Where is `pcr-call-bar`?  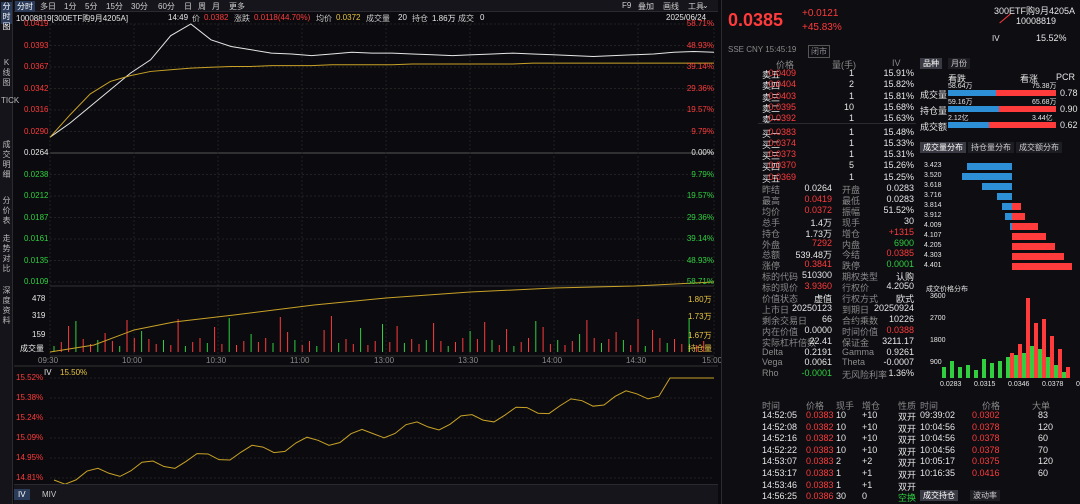
pcr-call-bar is located at coordinates (1025, 93).